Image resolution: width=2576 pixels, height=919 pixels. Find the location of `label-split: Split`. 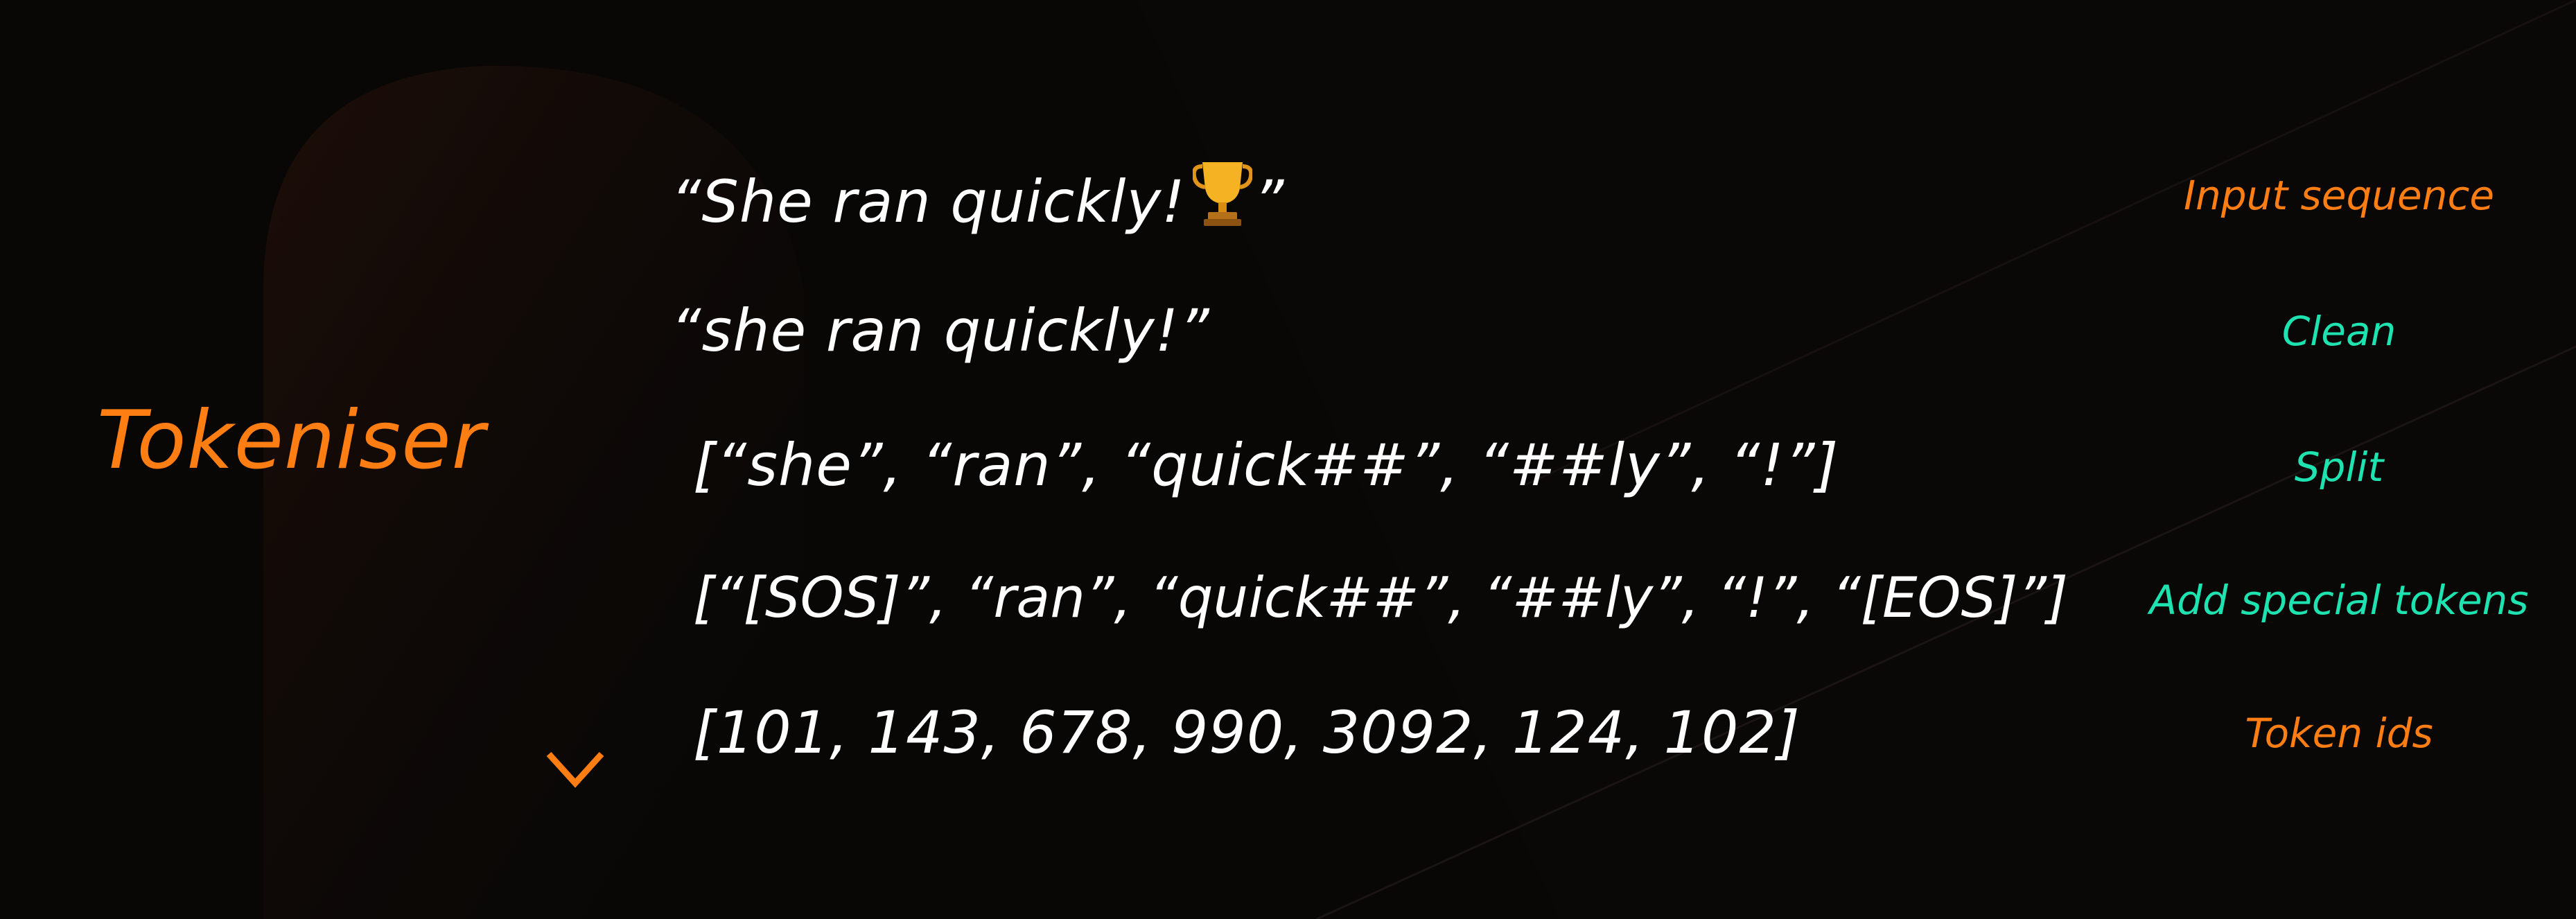

label-split: Split is located at coordinates (2339, 467).